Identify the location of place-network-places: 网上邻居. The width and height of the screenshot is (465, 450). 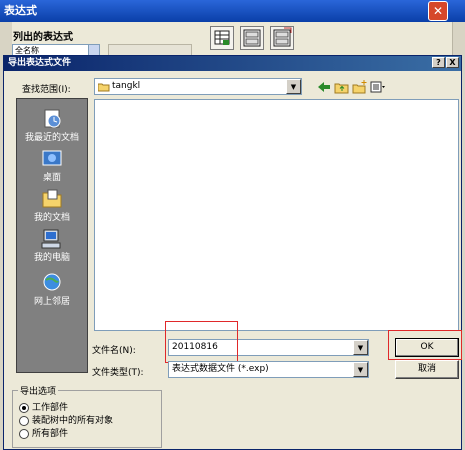
(52, 289).